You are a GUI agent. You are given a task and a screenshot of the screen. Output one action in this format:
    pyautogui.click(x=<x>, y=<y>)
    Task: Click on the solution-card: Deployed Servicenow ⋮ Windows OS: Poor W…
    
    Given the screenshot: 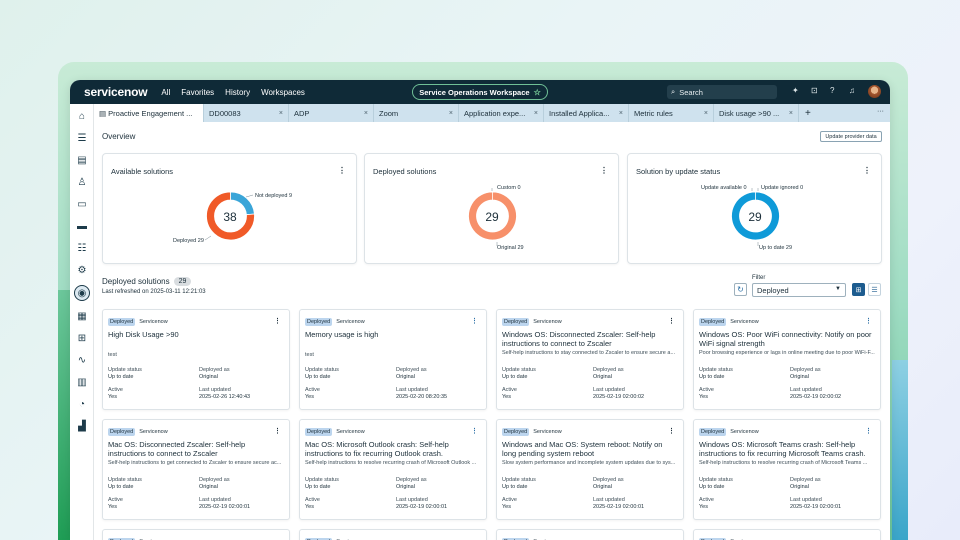 What is the action you would take?
    pyautogui.click(x=787, y=359)
    